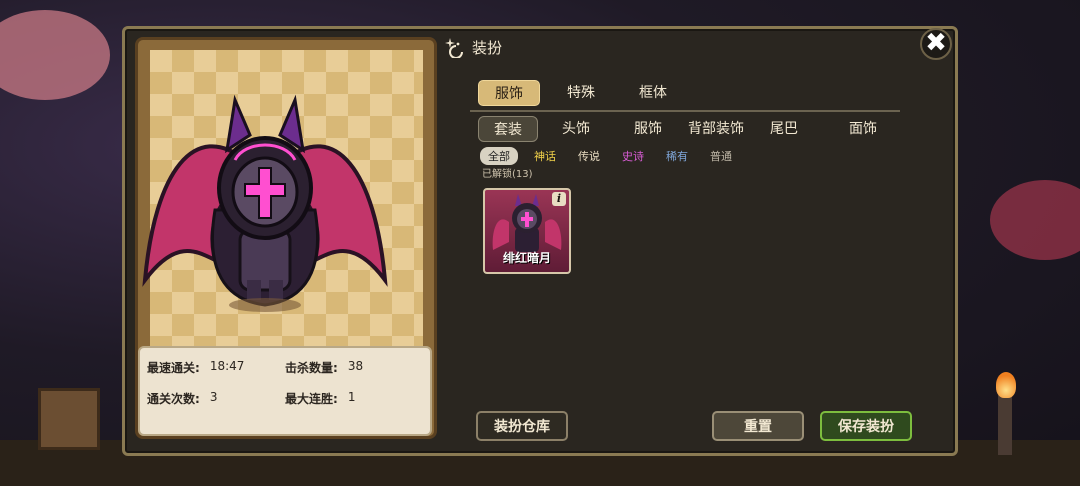 This screenshot has width=1080, height=486. Describe the element at coordinates (265, 203) in the screenshot. I see `character-portrait` at that location.